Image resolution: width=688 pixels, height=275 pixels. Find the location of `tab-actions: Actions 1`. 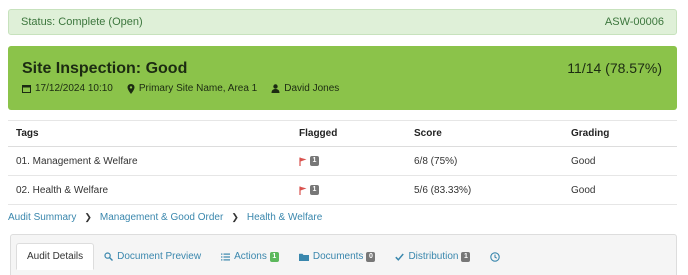

tab-actions: Actions 1 is located at coordinates (250, 256).